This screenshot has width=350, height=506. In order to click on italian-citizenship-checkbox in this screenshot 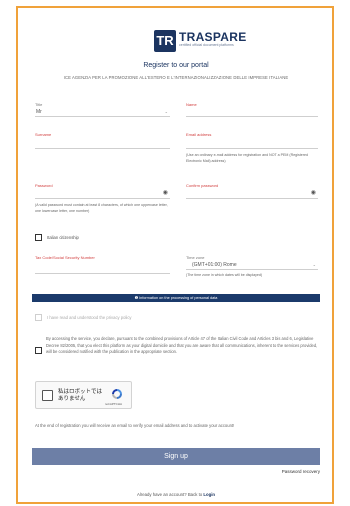, I will do `click(38, 237)`.